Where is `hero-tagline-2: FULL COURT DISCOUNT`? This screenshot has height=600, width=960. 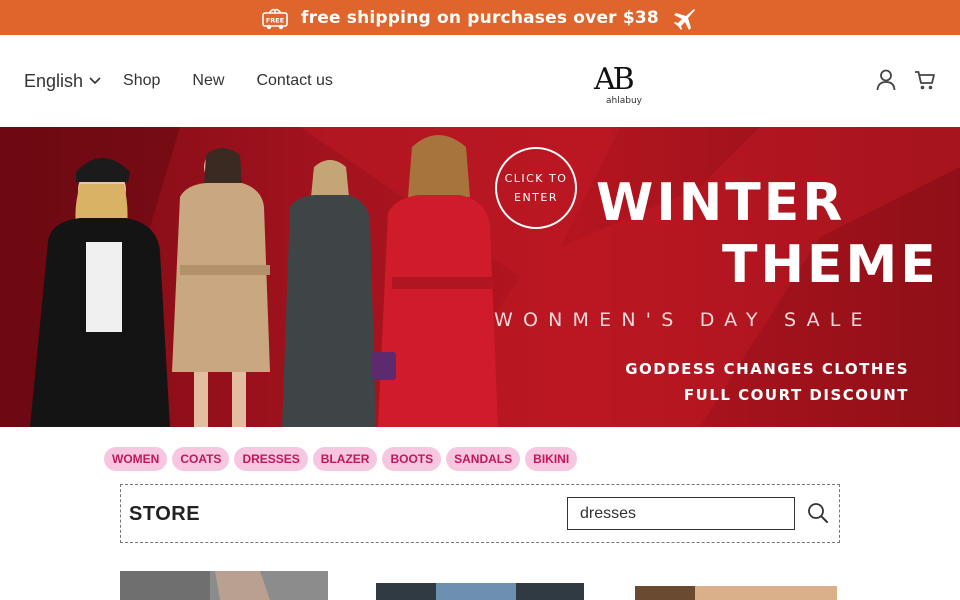
hero-tagline-2: FULL COURT DISCOUNT is located at coordinates (796, 395).